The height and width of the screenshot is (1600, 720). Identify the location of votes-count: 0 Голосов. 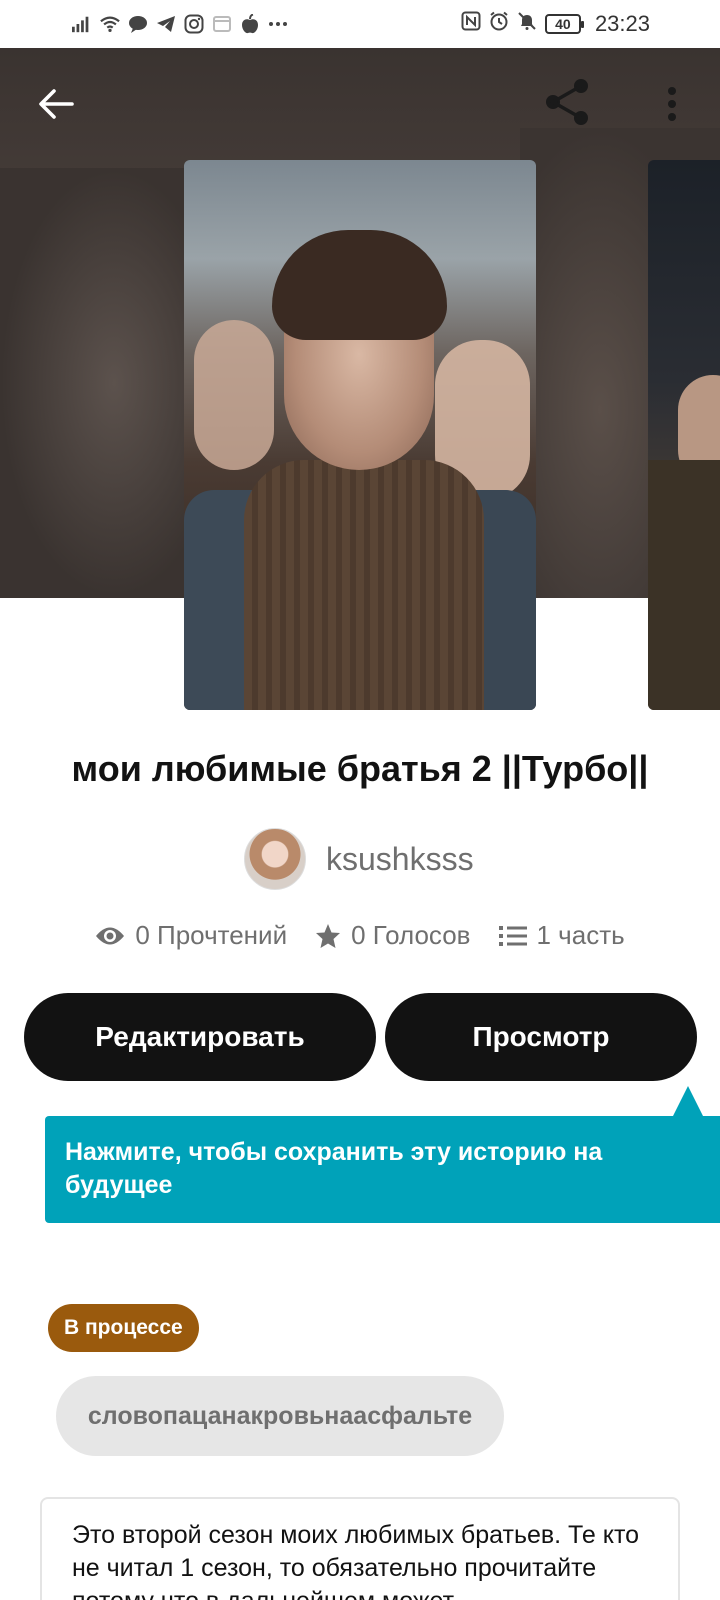
(411, 935).